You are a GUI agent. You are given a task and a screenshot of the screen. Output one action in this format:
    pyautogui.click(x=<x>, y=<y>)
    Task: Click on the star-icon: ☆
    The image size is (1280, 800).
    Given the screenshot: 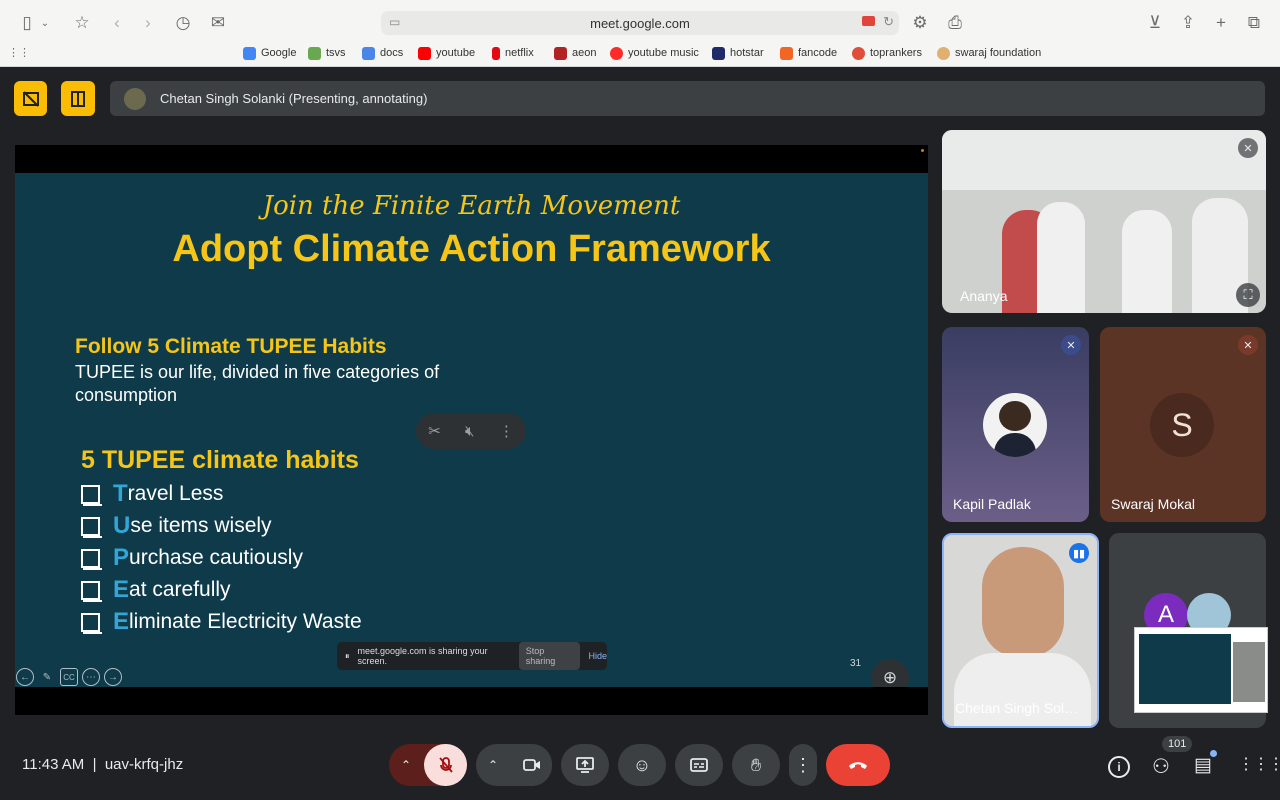 What is the action you would take?
    pyautogui.click(x=82, y=23)
    